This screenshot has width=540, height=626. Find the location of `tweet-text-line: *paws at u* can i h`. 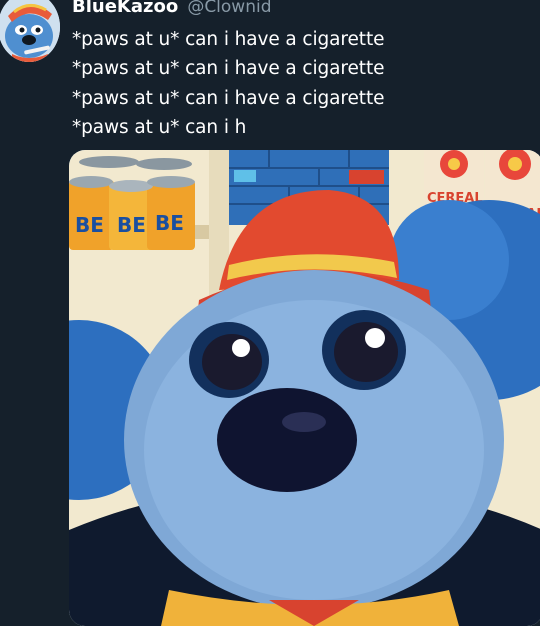

tweet-text-line: *paws at u* can i h is located at coordinates (159, 127).